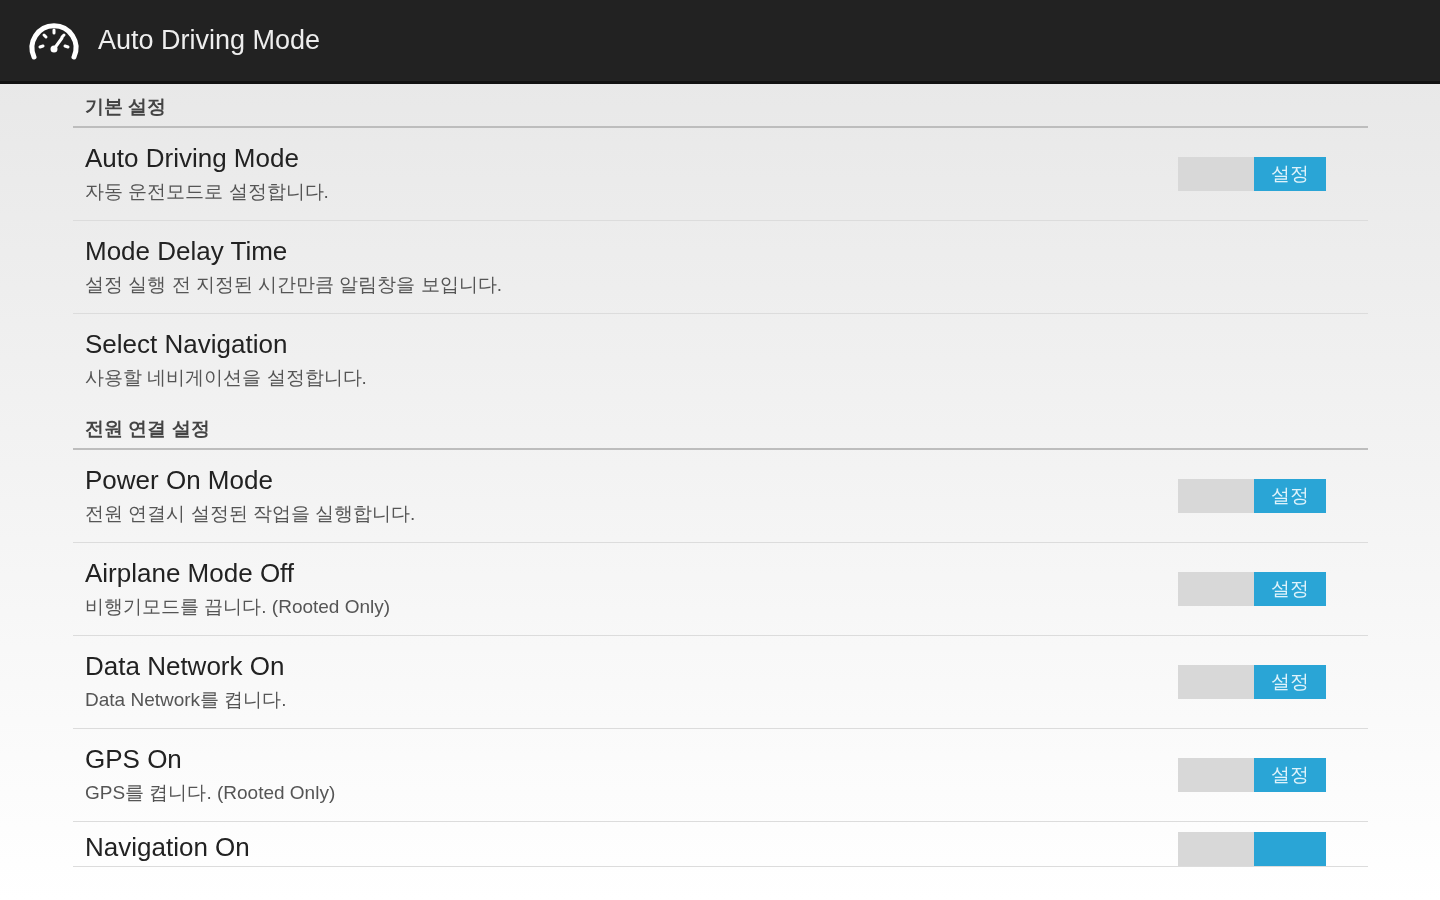 The image size is (1440, 900). What do you see at coordinates (209, 40) in the screenshot?
I see `app-title: Auto Driving Mode` at bounding box center [209, 40].